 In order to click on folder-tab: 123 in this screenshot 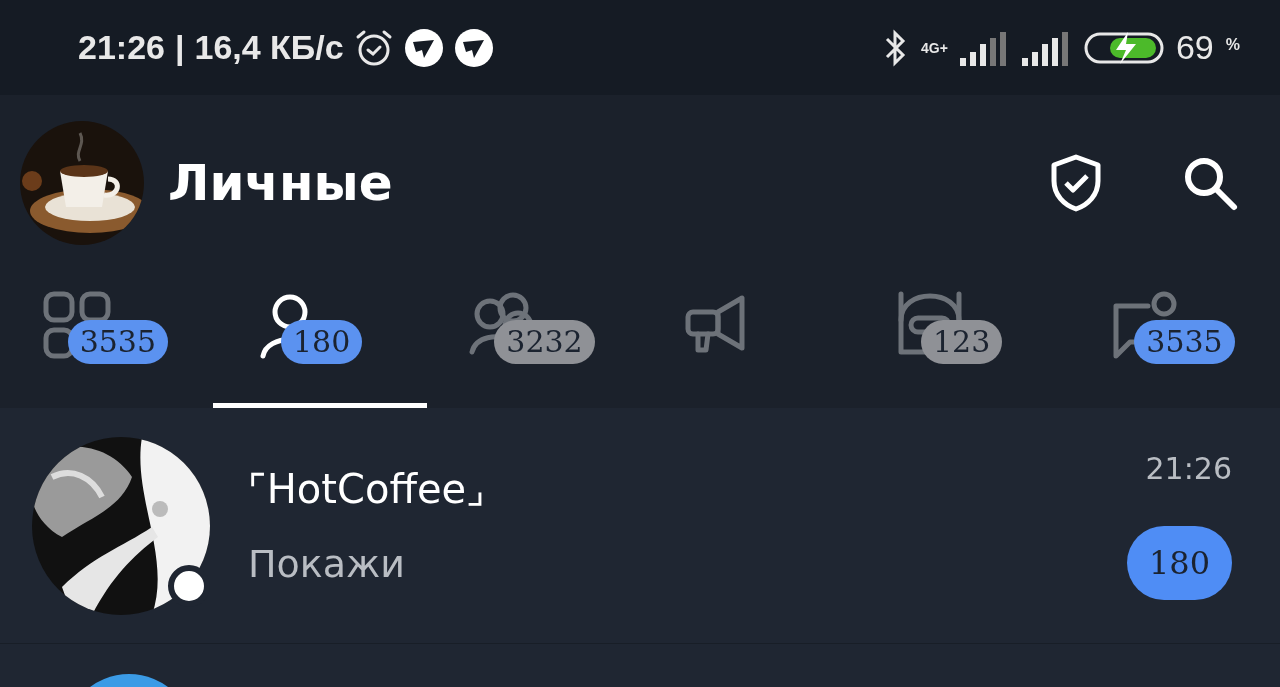, I will do `click(960, 349)`.